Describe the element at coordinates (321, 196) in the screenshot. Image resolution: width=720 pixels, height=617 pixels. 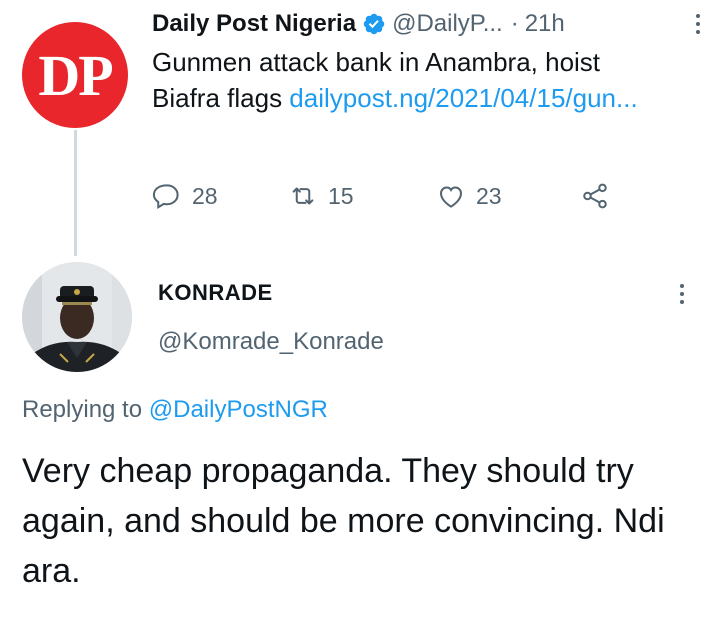
I see `retweet-button: 15` at that location.